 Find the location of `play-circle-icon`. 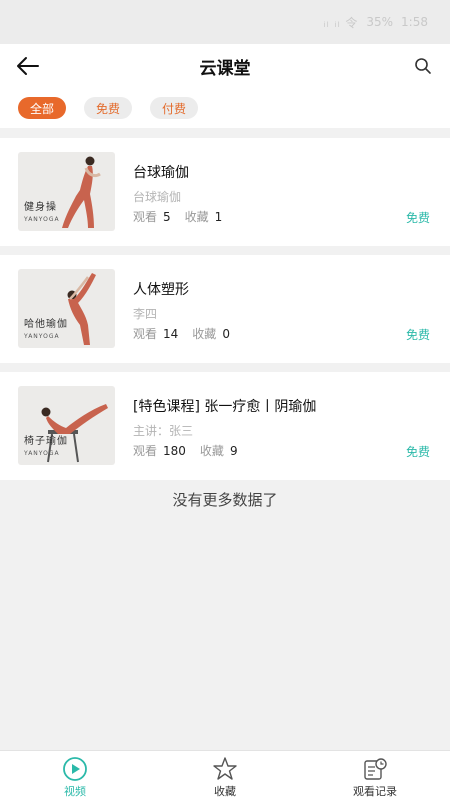

play-circle-icon is located at coordinates (75, 769).